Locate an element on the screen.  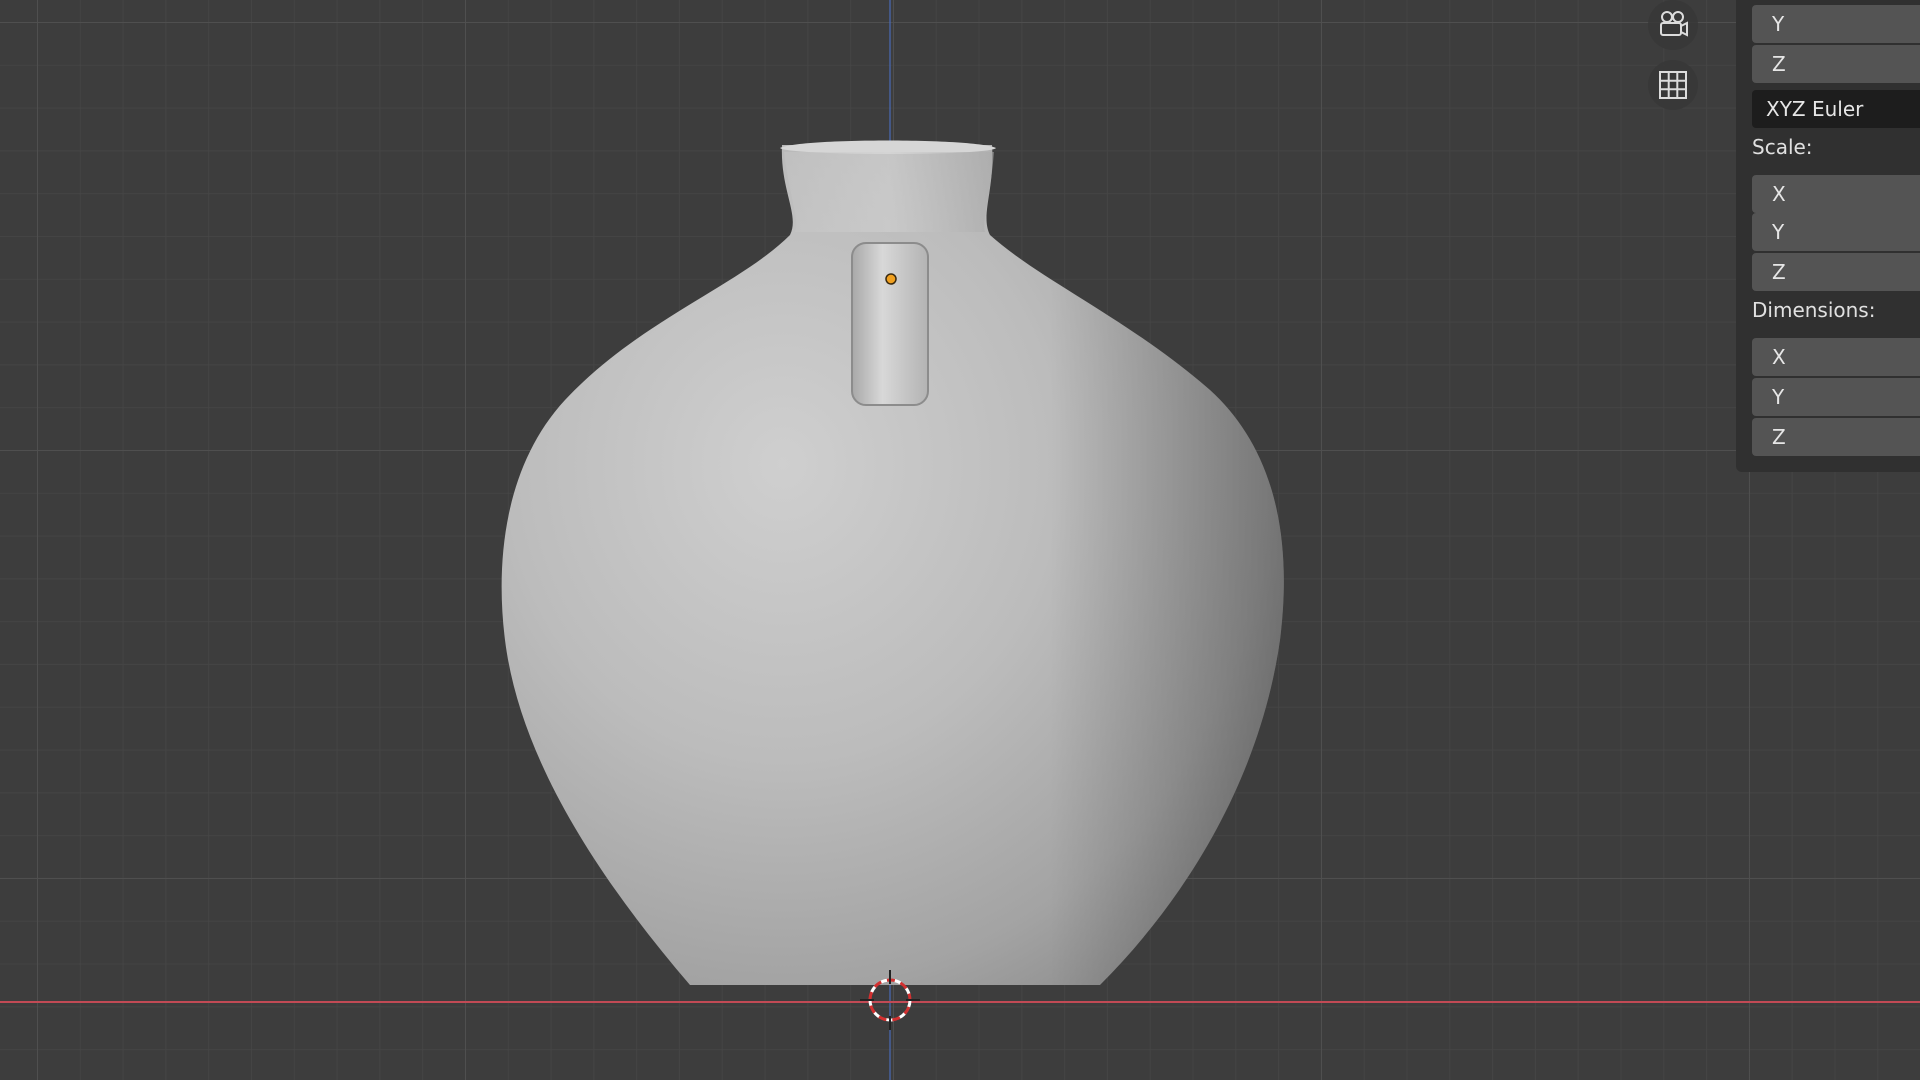
rotation-z-label: Z is located at coordinates (1779, 64).